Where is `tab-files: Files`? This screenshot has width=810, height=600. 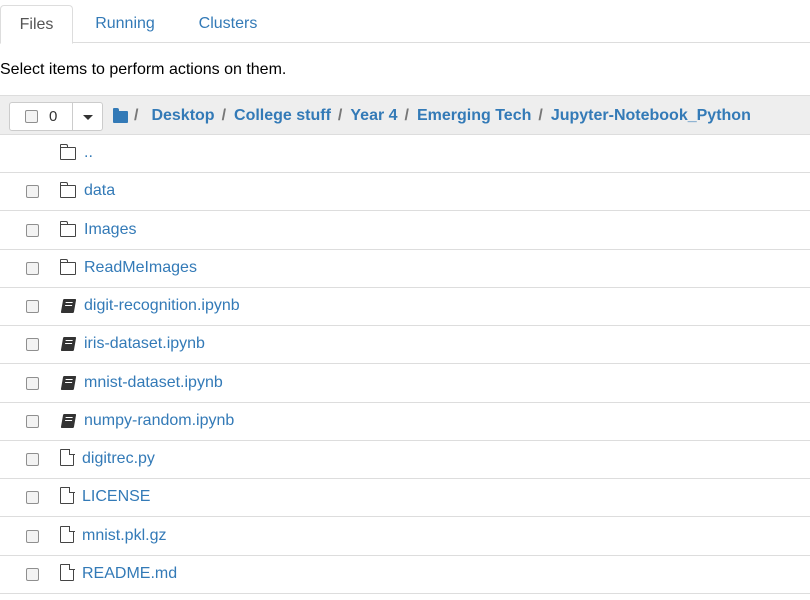 tab-files: Files is located at coordinates (36, 24).